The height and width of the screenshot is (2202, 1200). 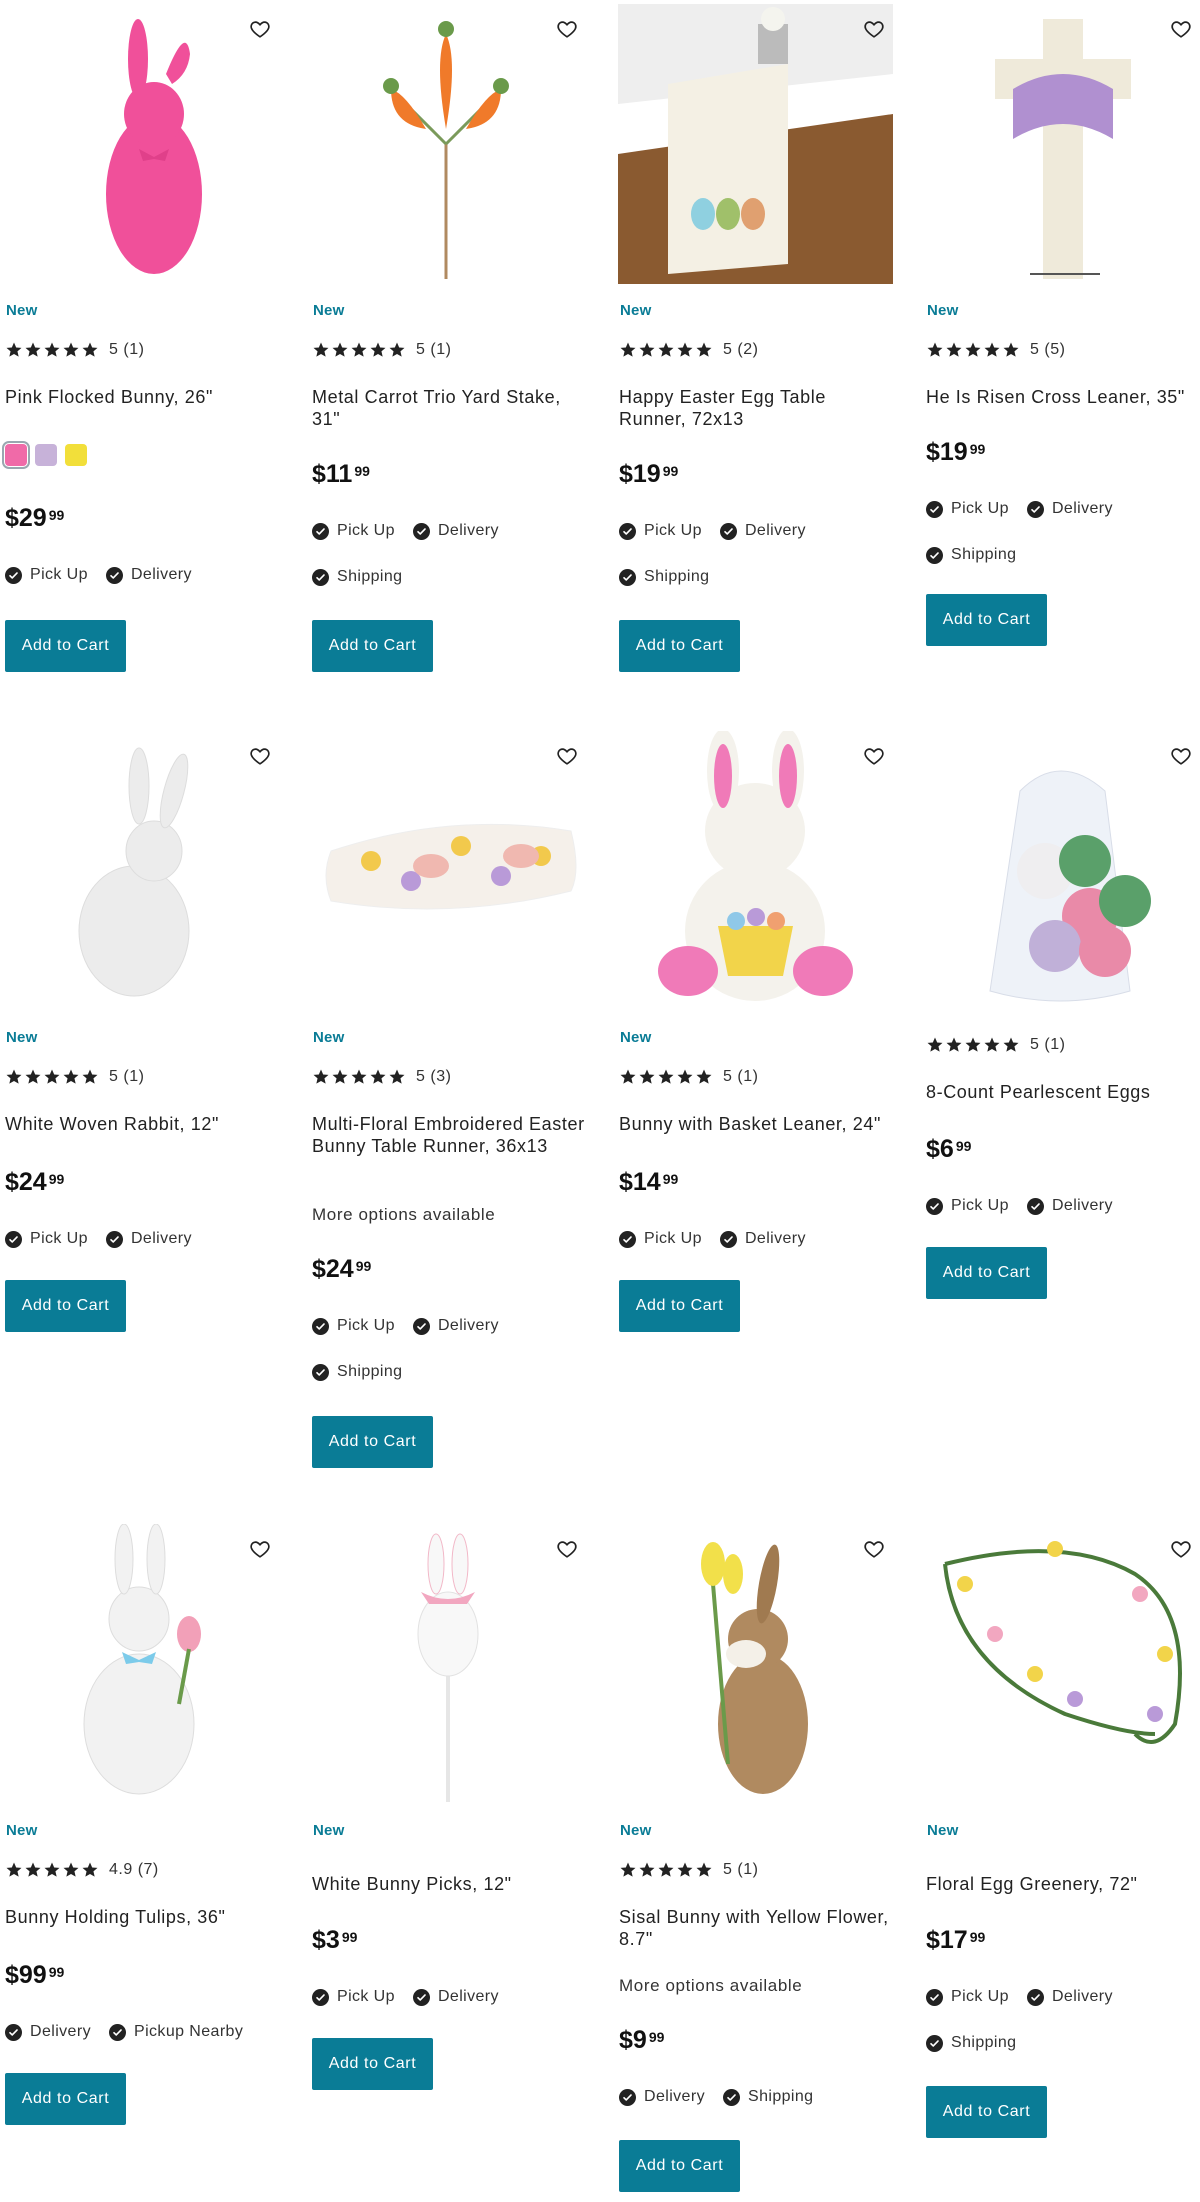 I want to click on sisal-bunny-image, so click(x=755, y=1664).